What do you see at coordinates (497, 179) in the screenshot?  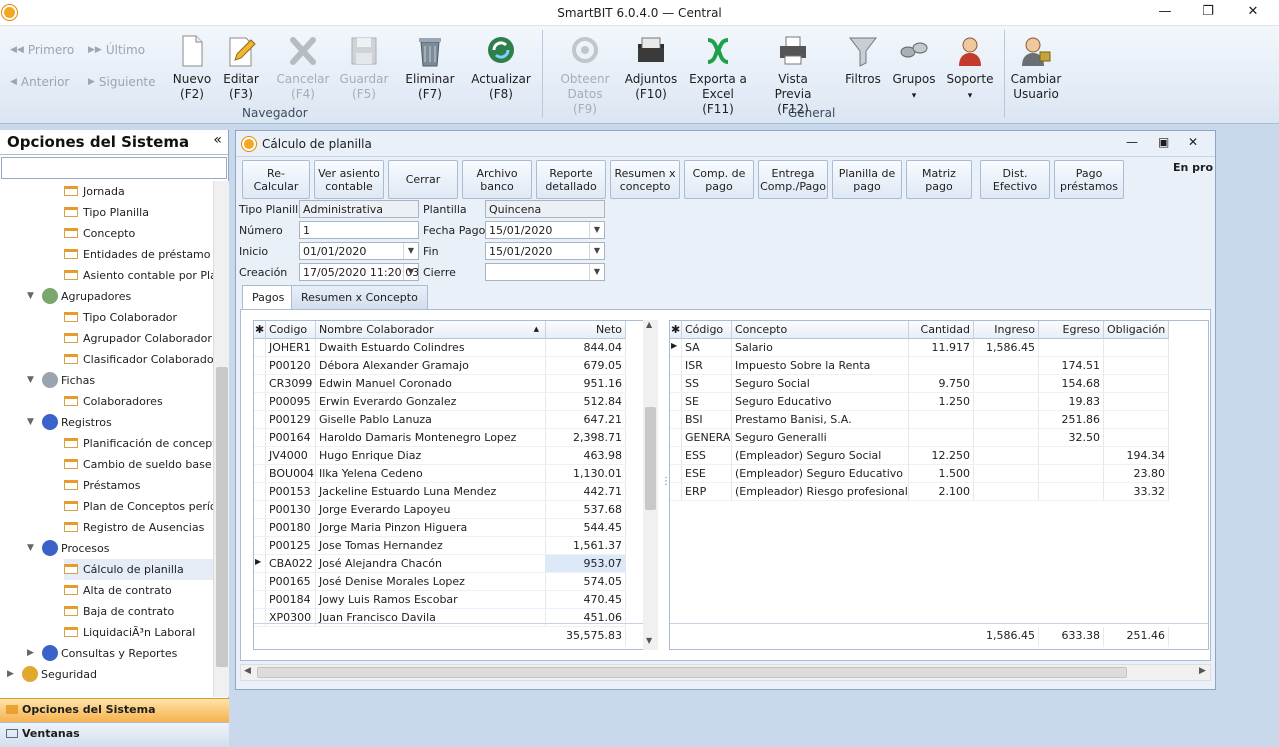 I see `toolbar-button: Archivo banco` at bounding box center [497, 179].